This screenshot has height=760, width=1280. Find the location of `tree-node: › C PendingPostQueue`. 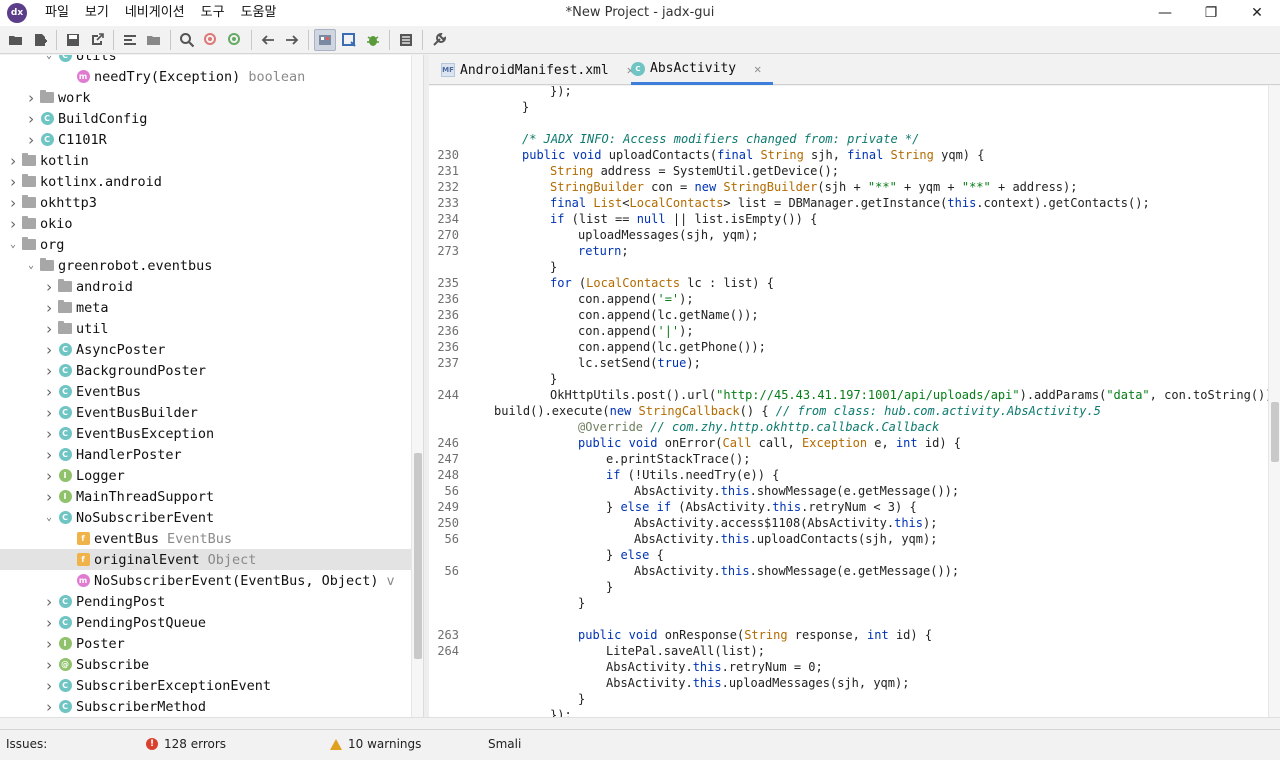

tree-node: › C PendingPostQueue is located at coordinates (205, 622).